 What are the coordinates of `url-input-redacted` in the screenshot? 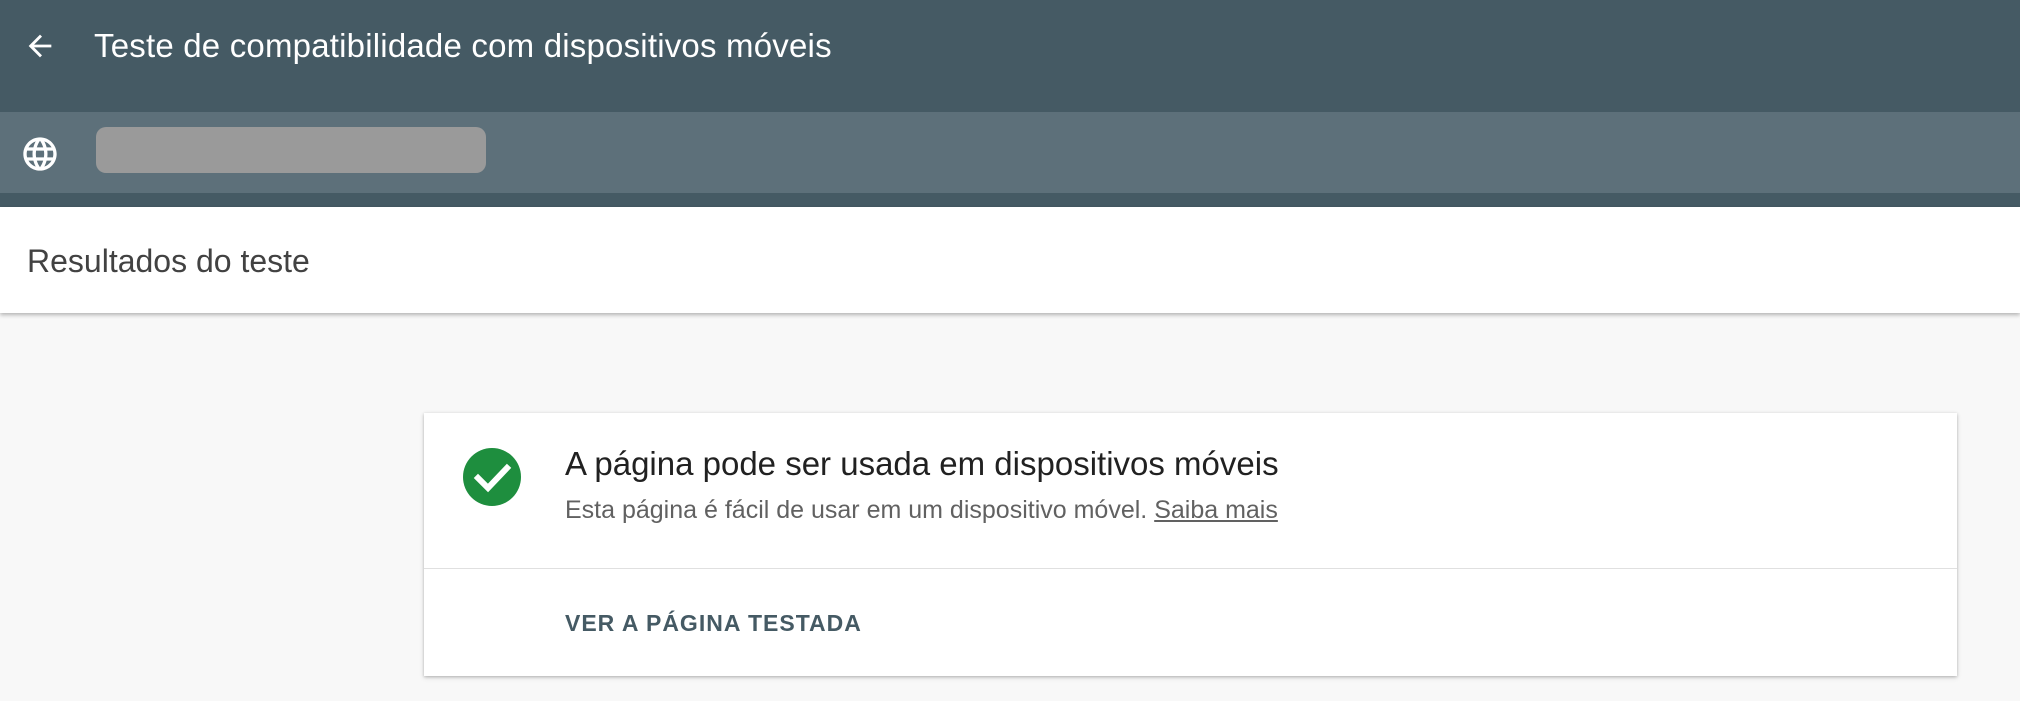 It's located at (291, 150).